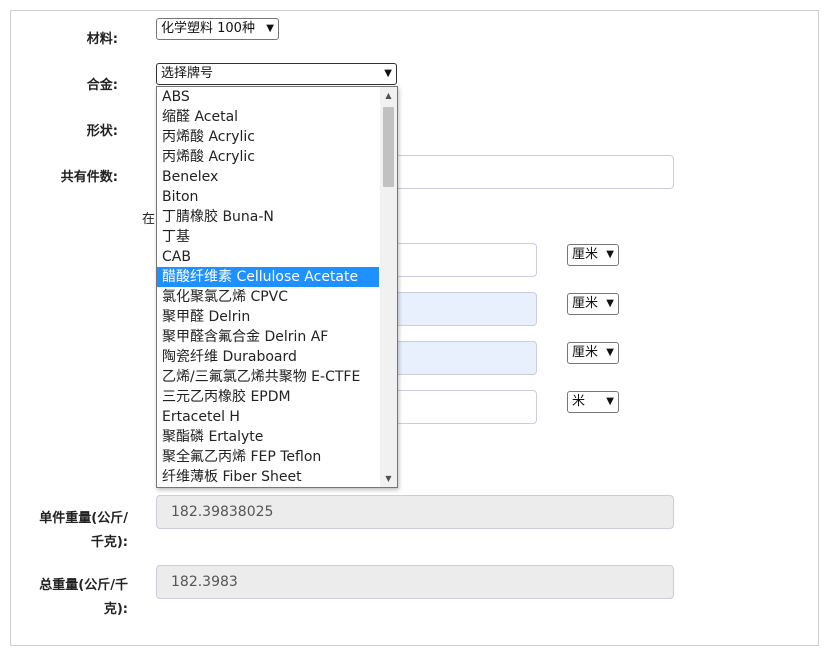 Image resolution: width=831 pixels, height=662 pixels. I want to click on partial-text: 在, so click(149, 219).